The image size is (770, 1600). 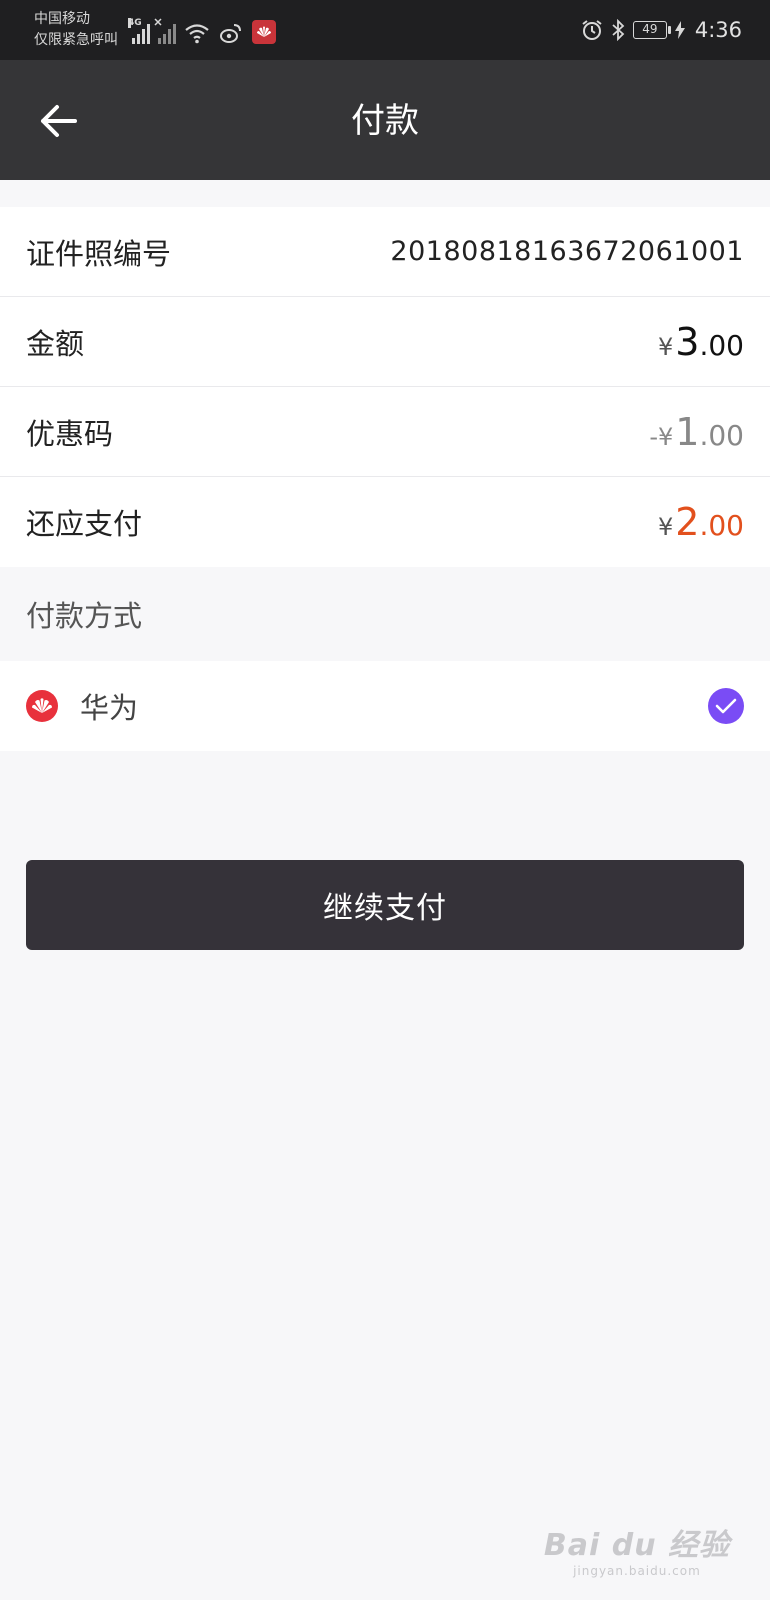 I want to click on amount-row: 金额 ¥ 3 .00, so click(x=385, y=342).